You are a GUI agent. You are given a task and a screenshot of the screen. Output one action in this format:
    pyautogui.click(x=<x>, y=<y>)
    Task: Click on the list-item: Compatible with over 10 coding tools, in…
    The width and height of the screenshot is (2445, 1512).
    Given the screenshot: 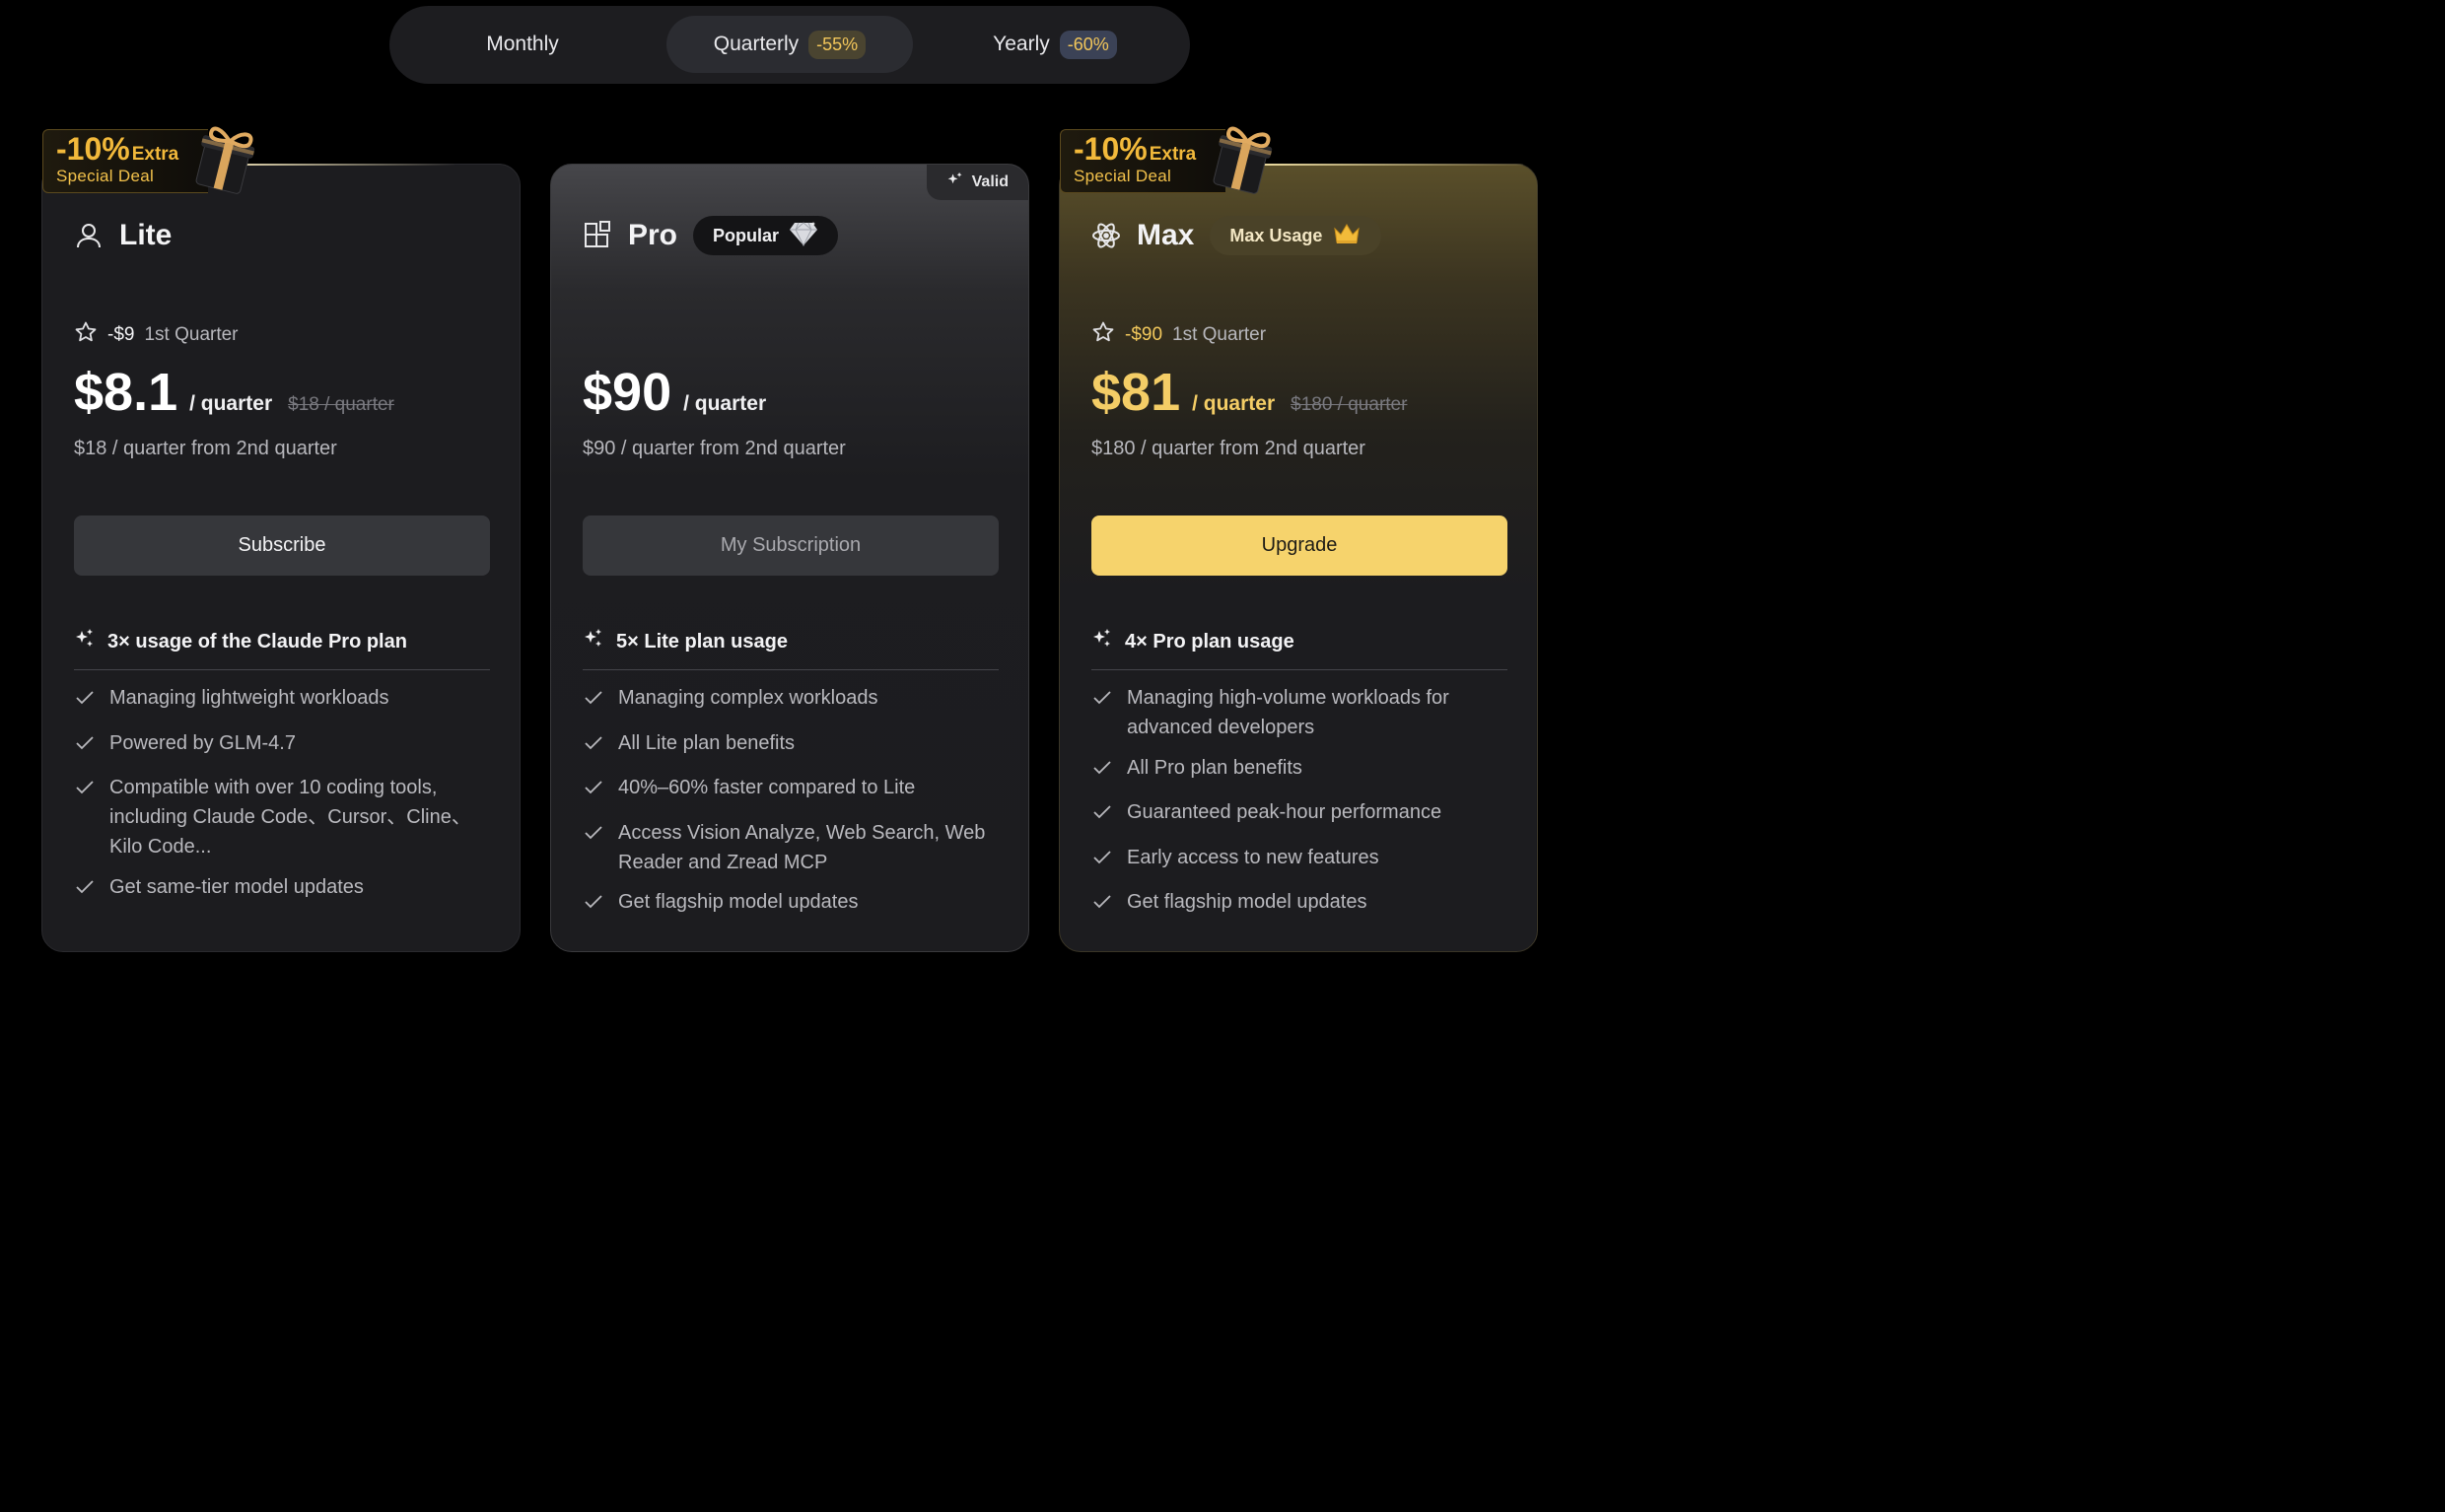 What is the action you would take?
    pyautogui.click(x=282, y=817)
    